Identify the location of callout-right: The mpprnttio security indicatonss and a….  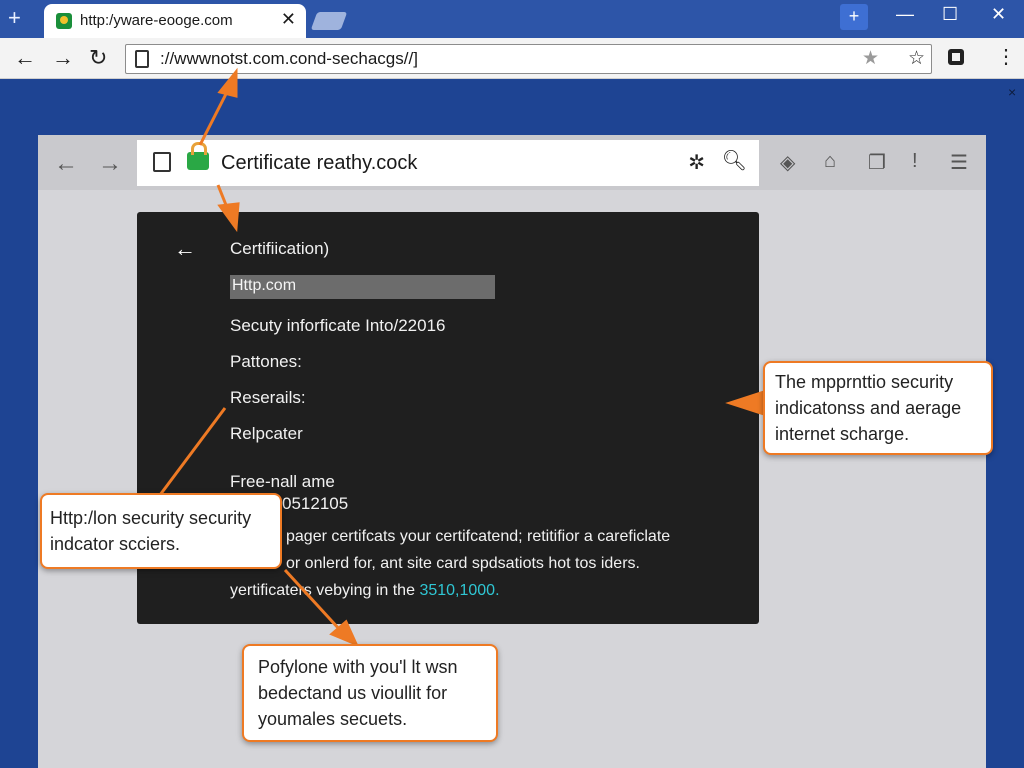
(878, 408).